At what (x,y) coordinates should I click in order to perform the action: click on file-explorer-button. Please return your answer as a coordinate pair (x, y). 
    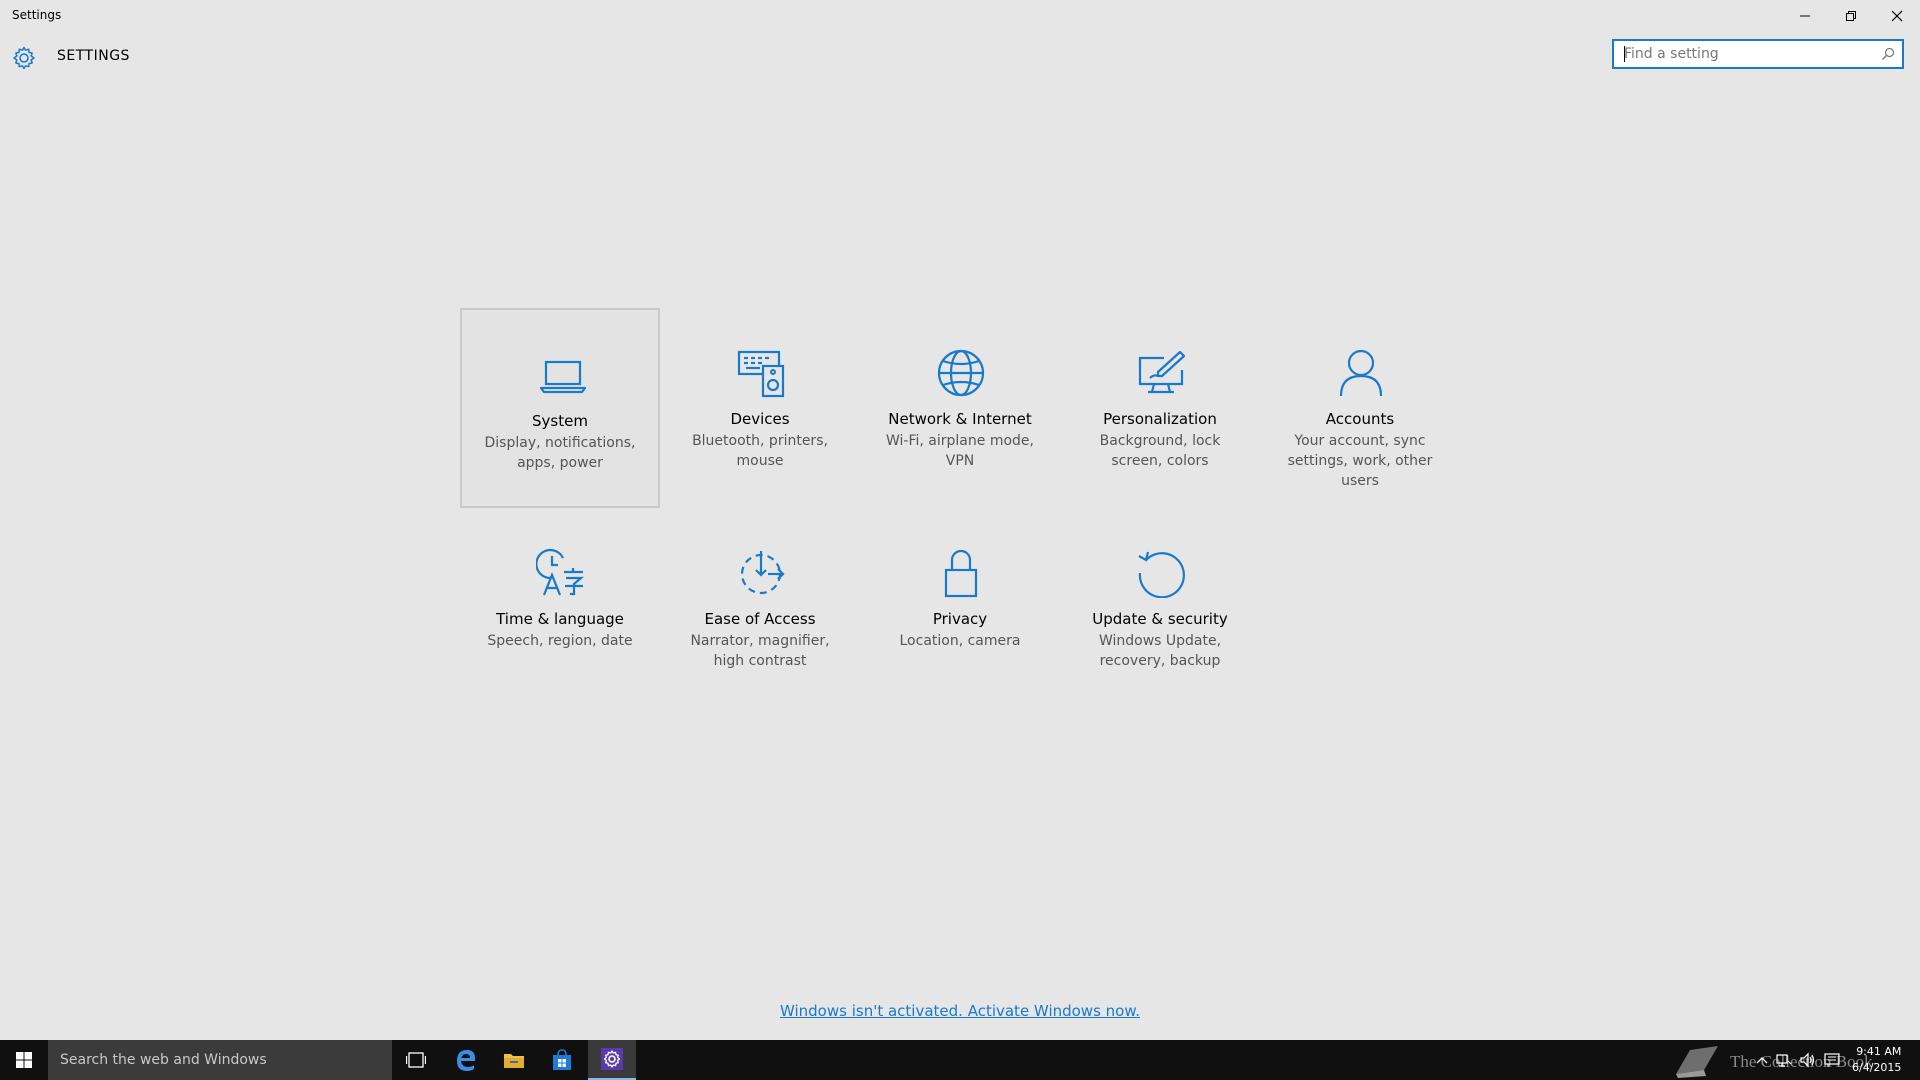
    Looking at the image, I should click on (514, 1060).